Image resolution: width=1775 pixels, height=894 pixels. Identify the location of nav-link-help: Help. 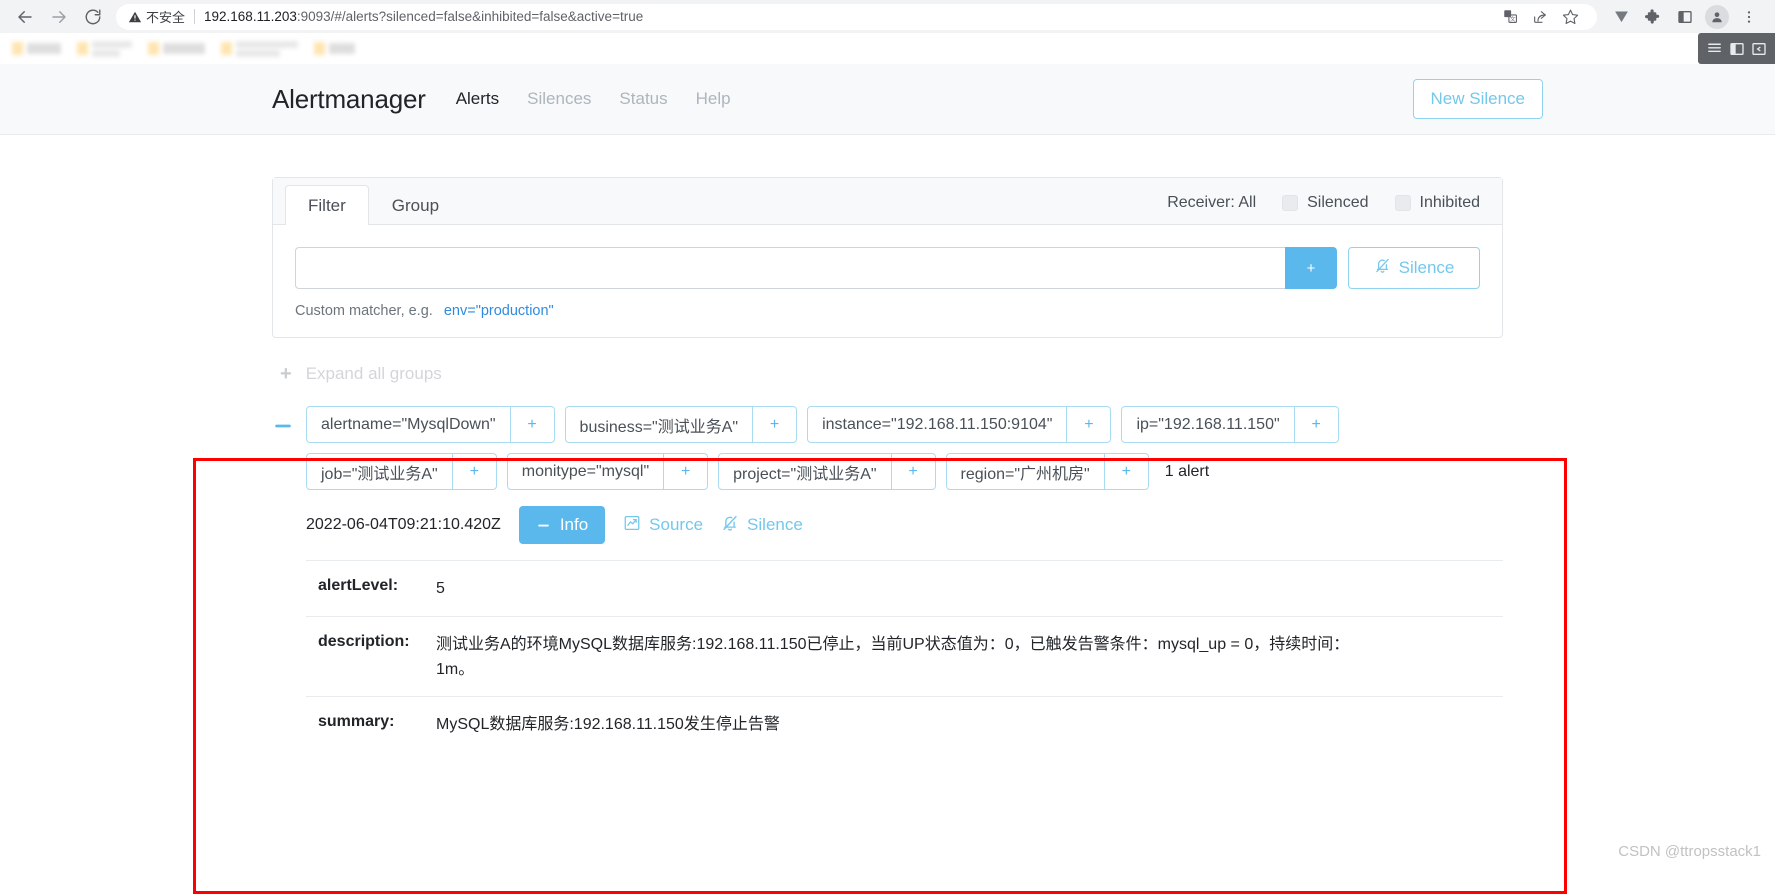
(713, 99).